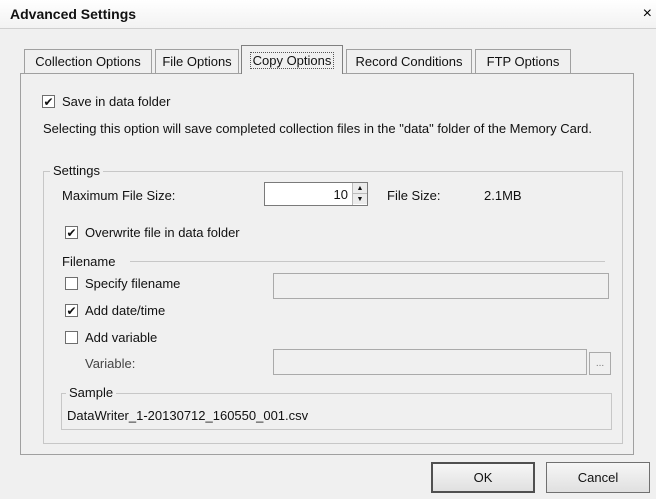 Image resolution: width=656 pixels, height=499 pixels. I want to click on filename-divider, so click(367, 261).